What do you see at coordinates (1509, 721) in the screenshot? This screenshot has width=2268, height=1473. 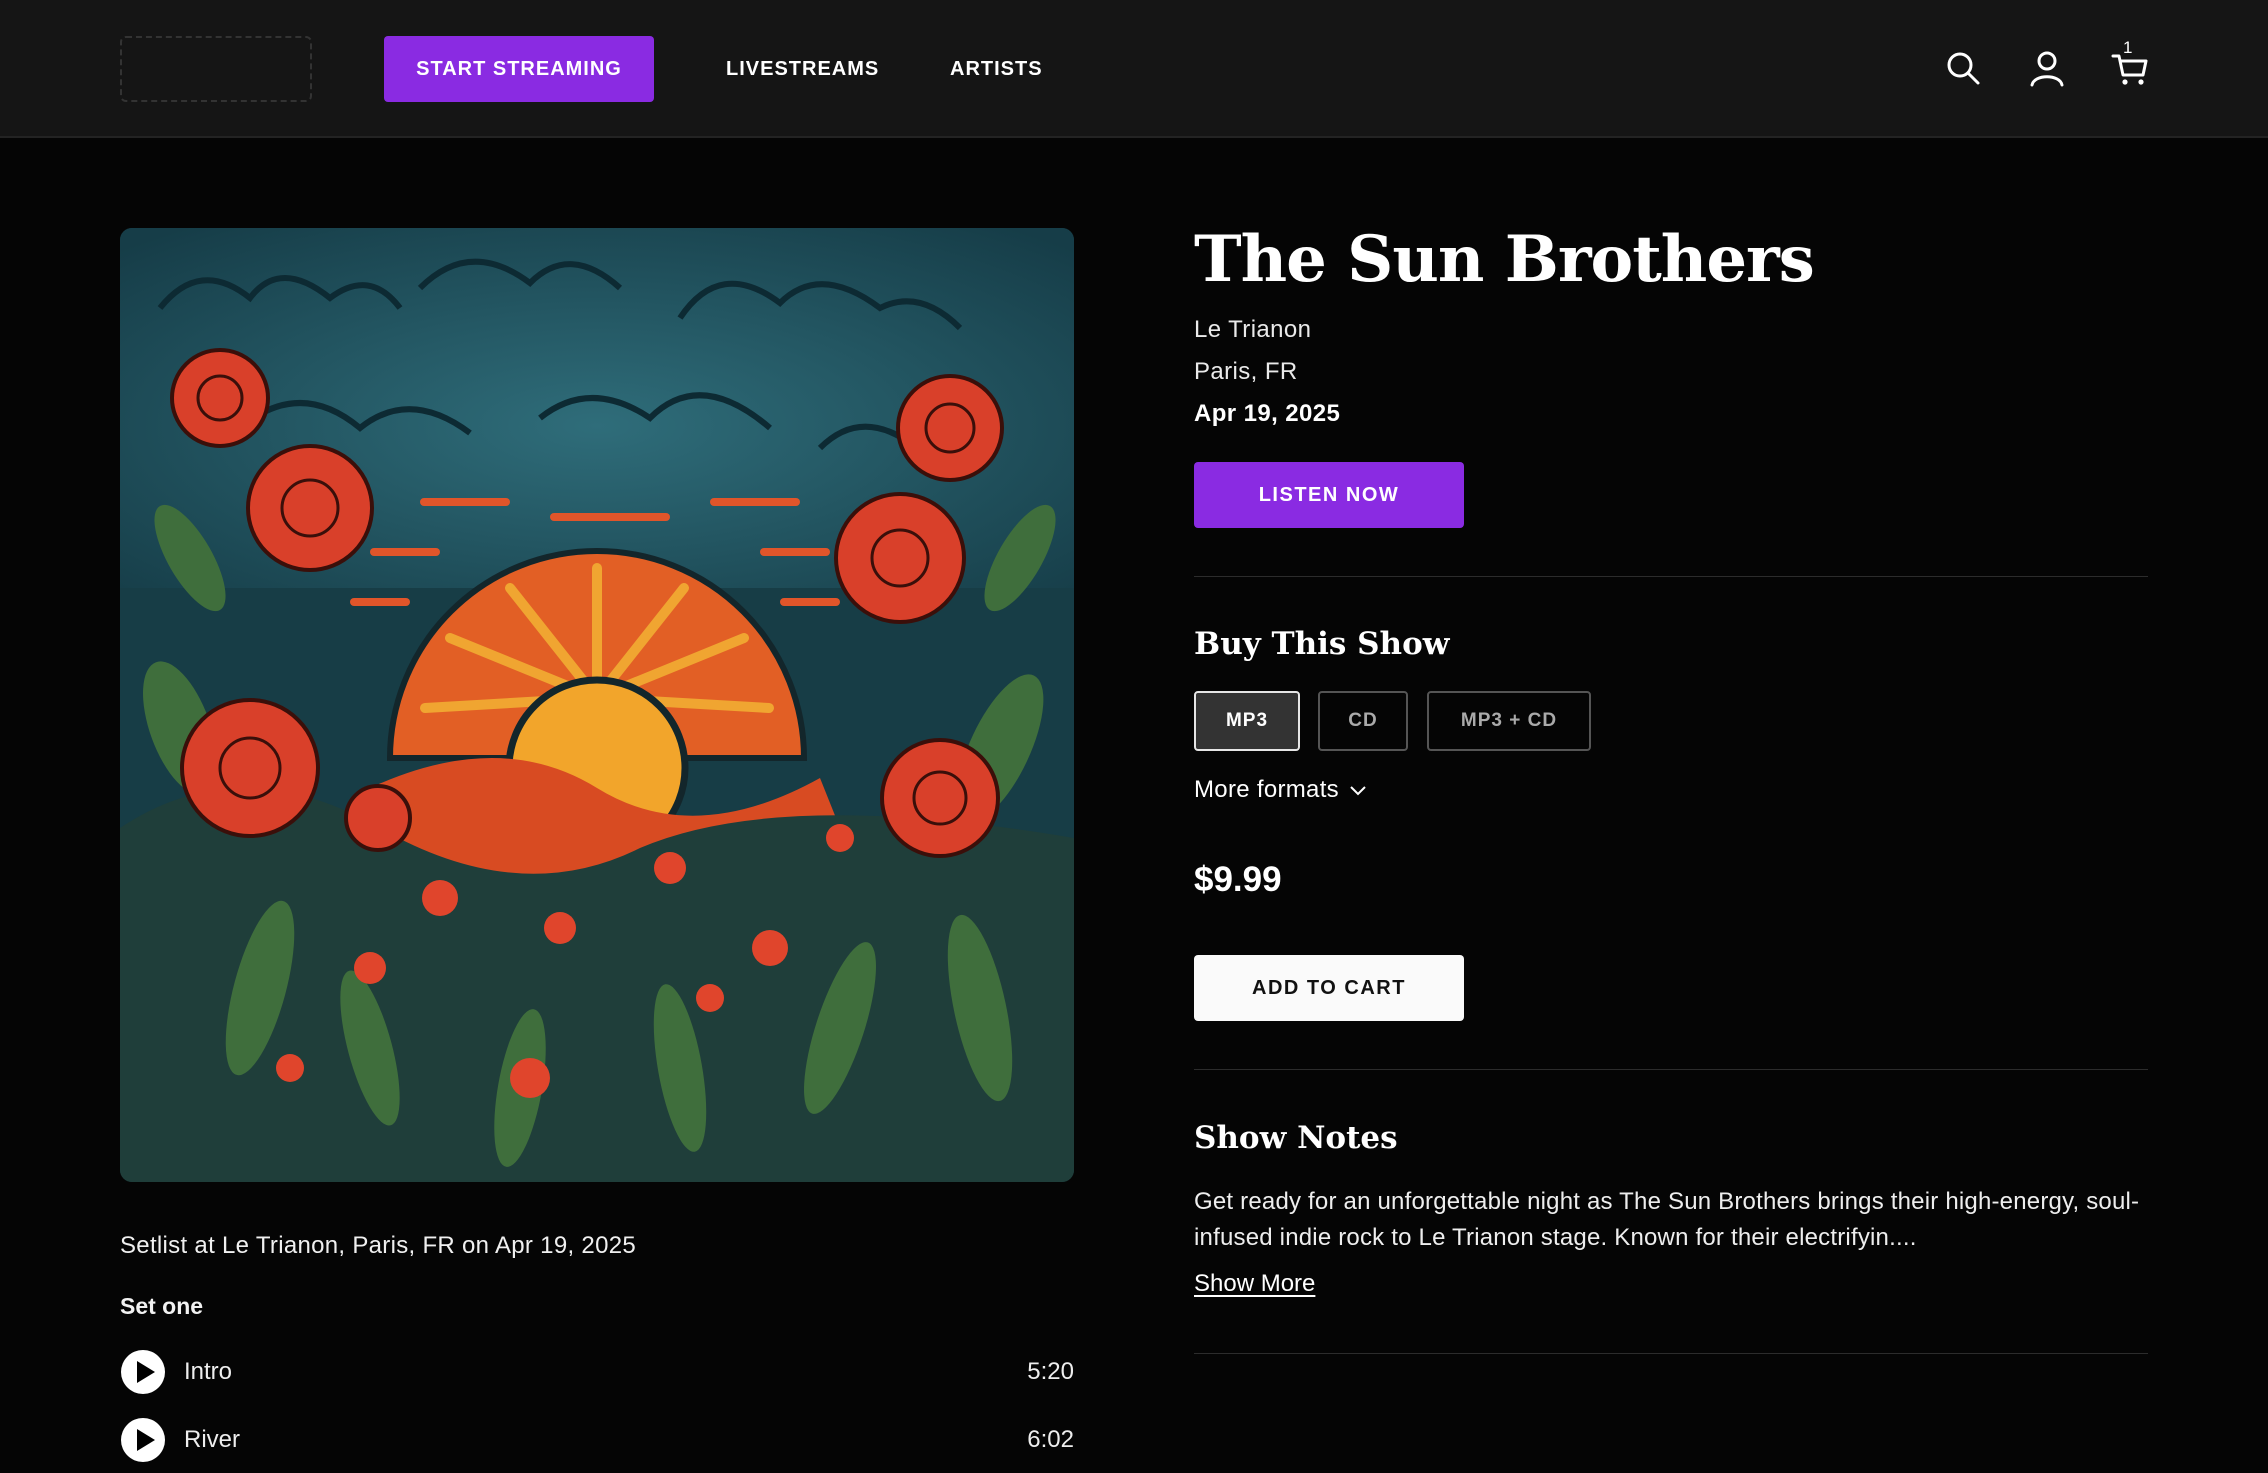 I see `format-mp3-cd-button: MP3 + CD` at bounding box center [1509, 721].